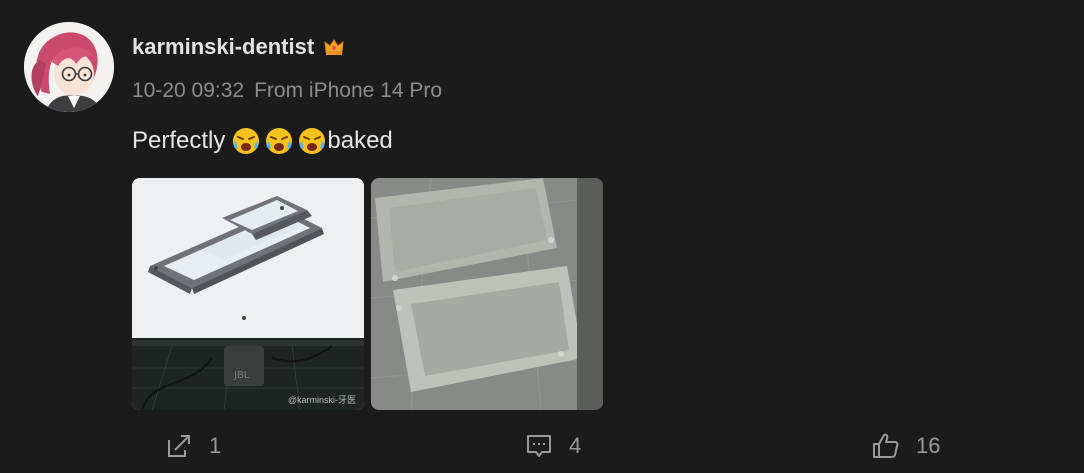 The height and width of the screenshot is (473, 1084). I want to click on username-row: karminski-dentist, so click(239, 47).